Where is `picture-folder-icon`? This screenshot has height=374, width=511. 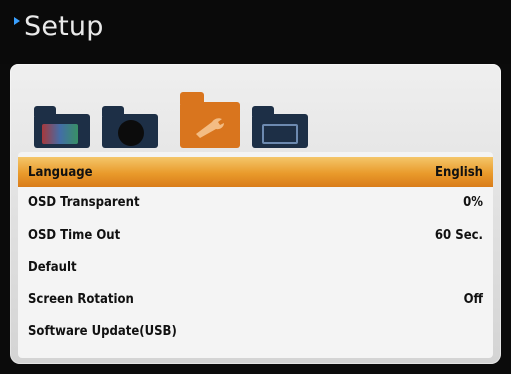 picture-folder-icon is located at coordinates (62, 127).